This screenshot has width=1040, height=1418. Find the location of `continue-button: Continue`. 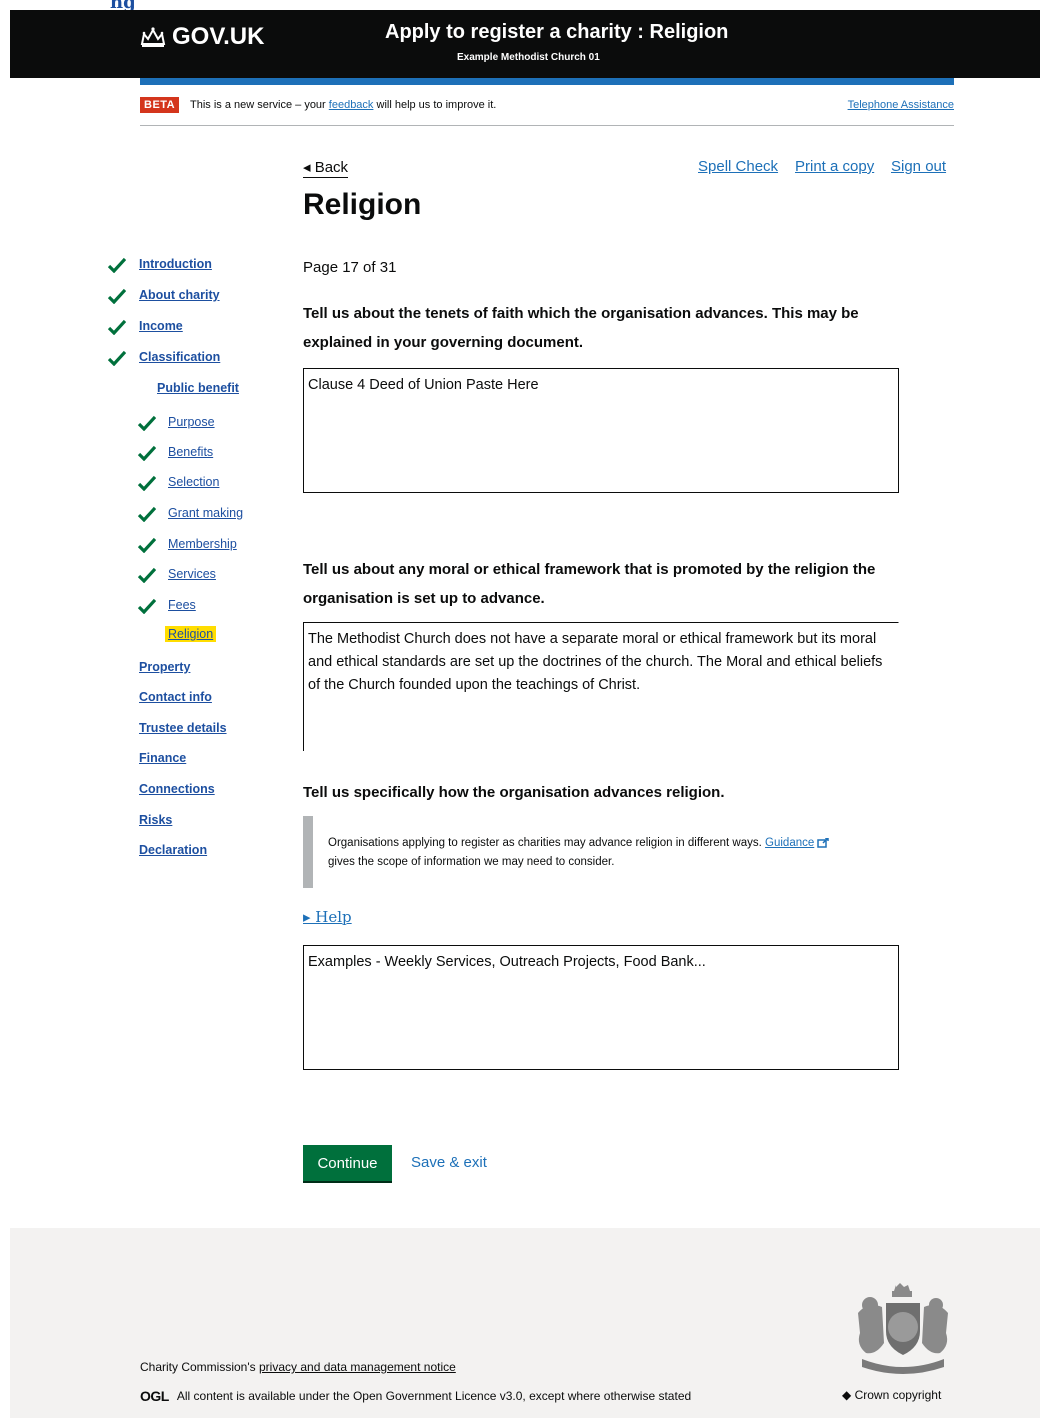

continue-button: Continue is located at coordinates (347, 1163).